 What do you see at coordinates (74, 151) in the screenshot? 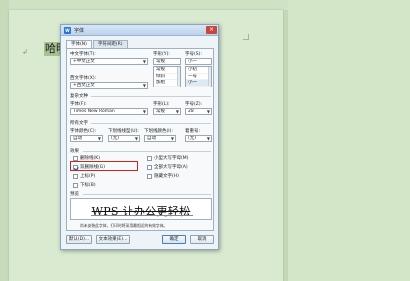
I see `effects-section-title: 效果` at bounding box center [74, 151].